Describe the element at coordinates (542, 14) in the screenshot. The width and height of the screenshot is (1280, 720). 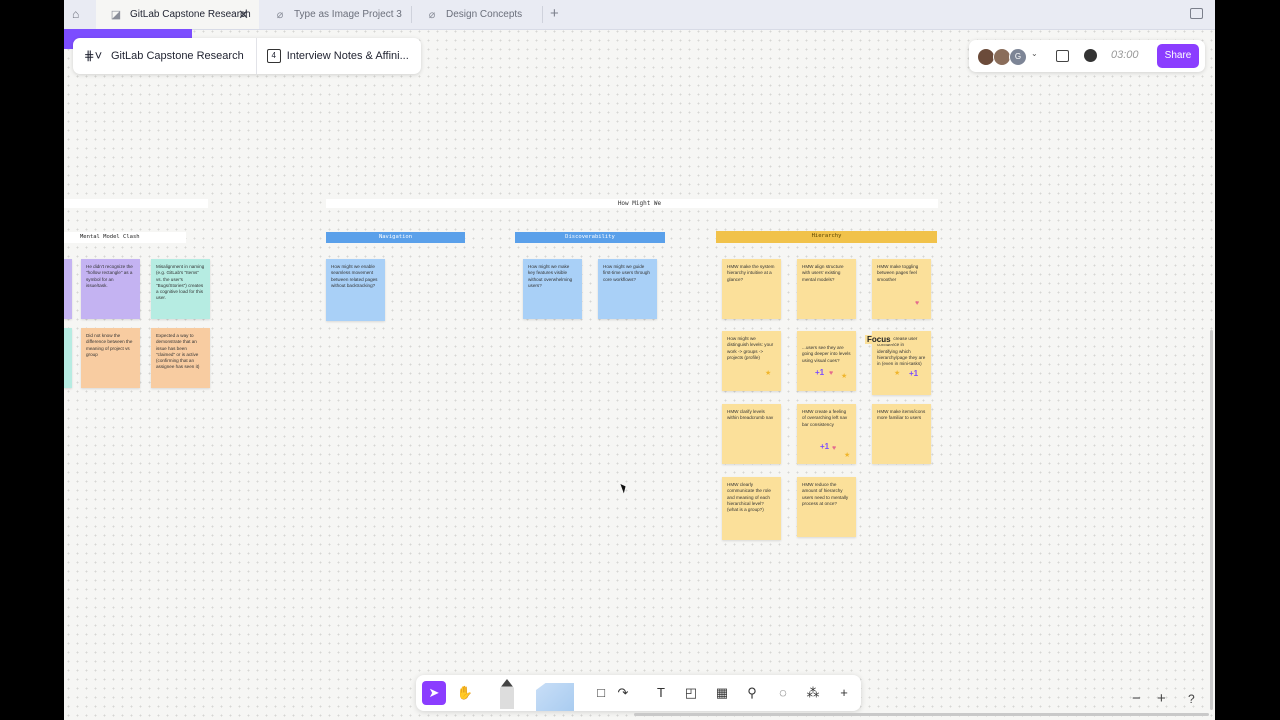
I see `tab-divider` at that location.